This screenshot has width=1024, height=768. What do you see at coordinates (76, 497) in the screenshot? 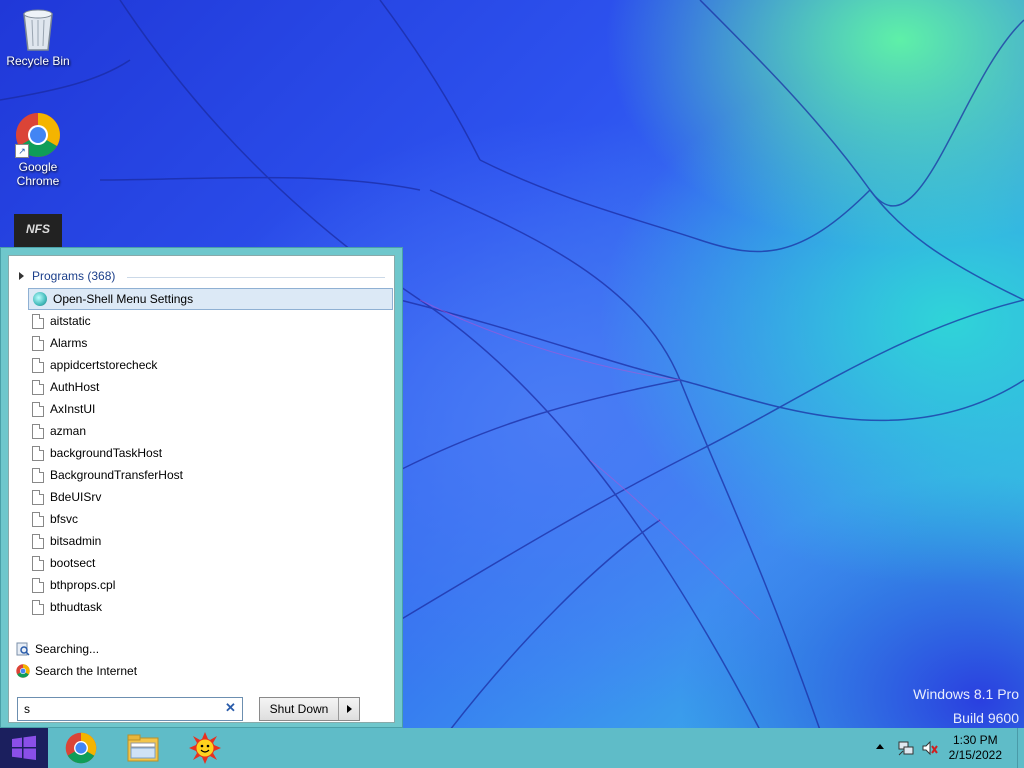
I see `program-item-label: BdeUISrv` at bounding box center [76, 497].